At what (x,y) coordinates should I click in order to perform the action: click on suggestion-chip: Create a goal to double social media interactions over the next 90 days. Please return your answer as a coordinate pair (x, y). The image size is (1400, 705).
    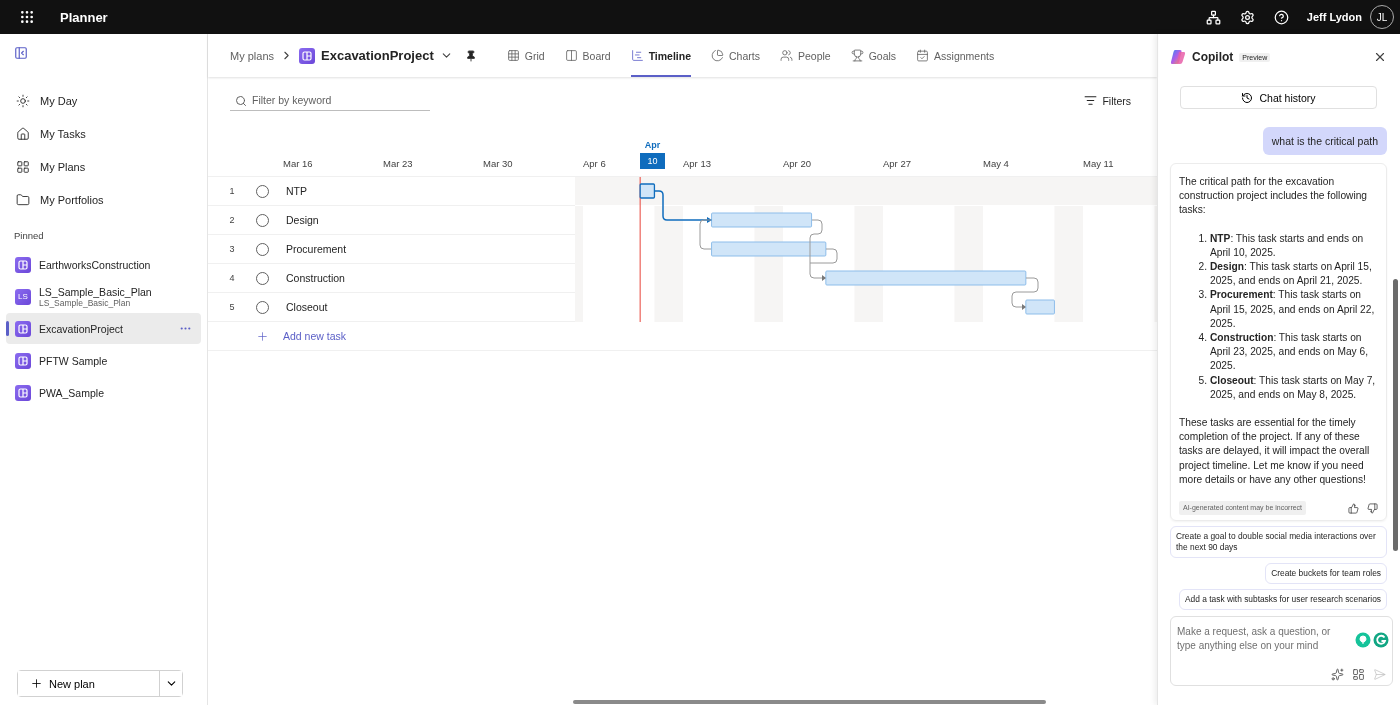
    Looking at the image, I should click on (1278, 542).